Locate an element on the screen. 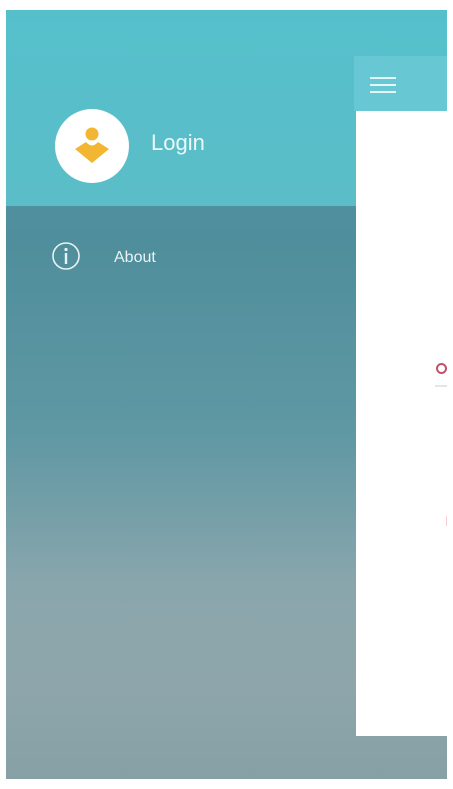  user-icon is located at coordinates (92, 145).